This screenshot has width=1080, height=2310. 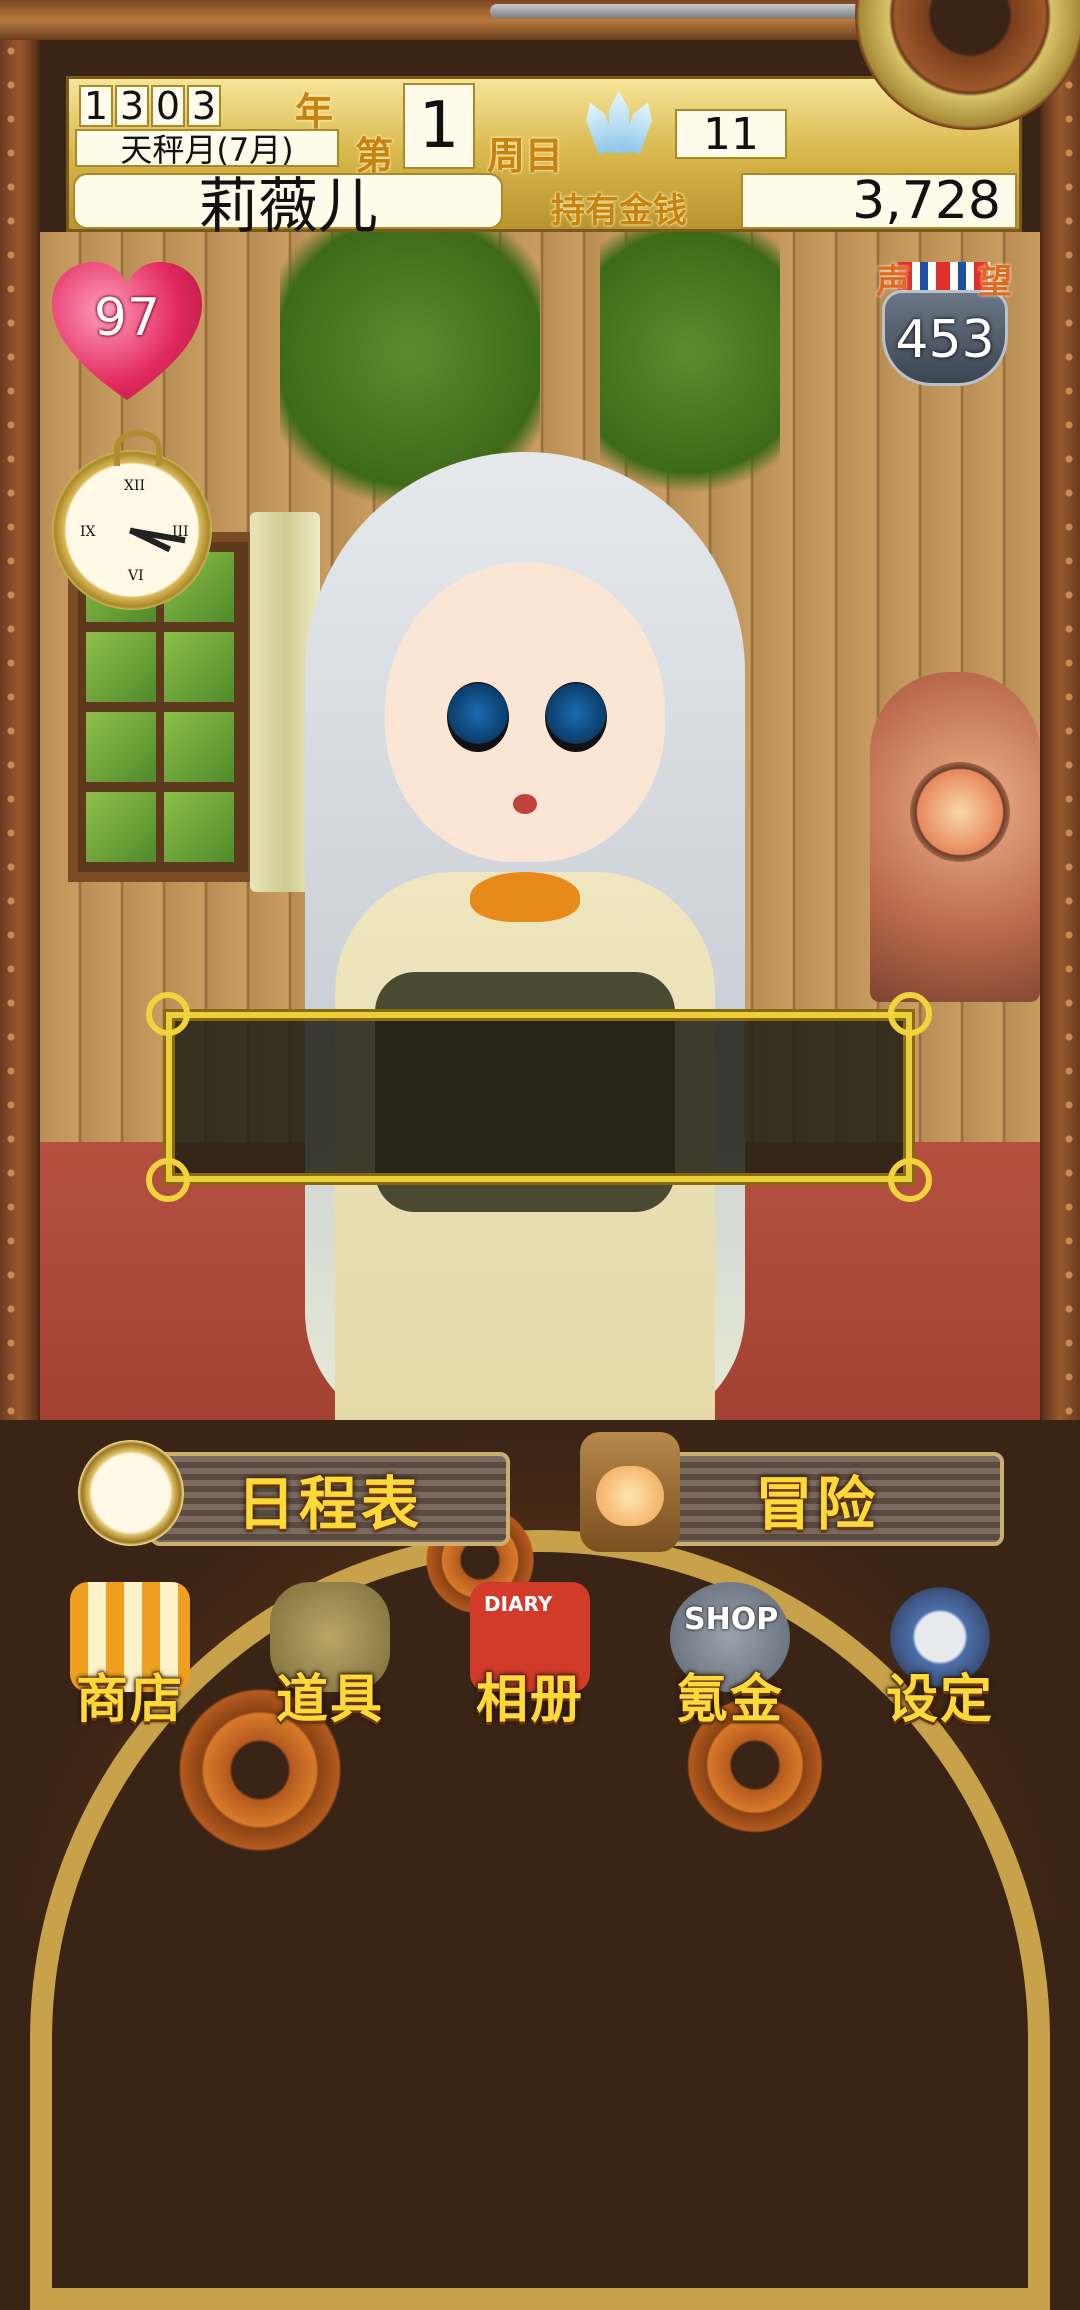 I want to click on year-suffix: 年, so click(x=314, y=112).